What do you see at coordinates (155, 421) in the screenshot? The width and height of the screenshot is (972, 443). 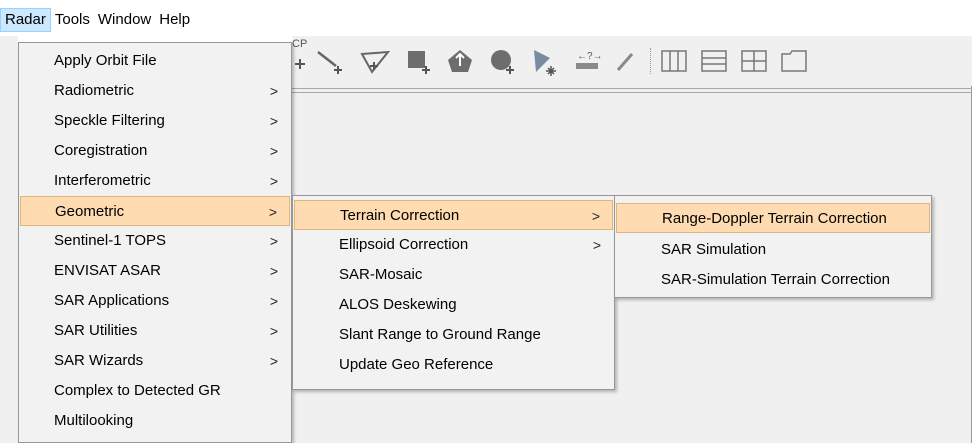 I see `menu-item-multilooking: Multilooking` at bounding box center [155, 421].